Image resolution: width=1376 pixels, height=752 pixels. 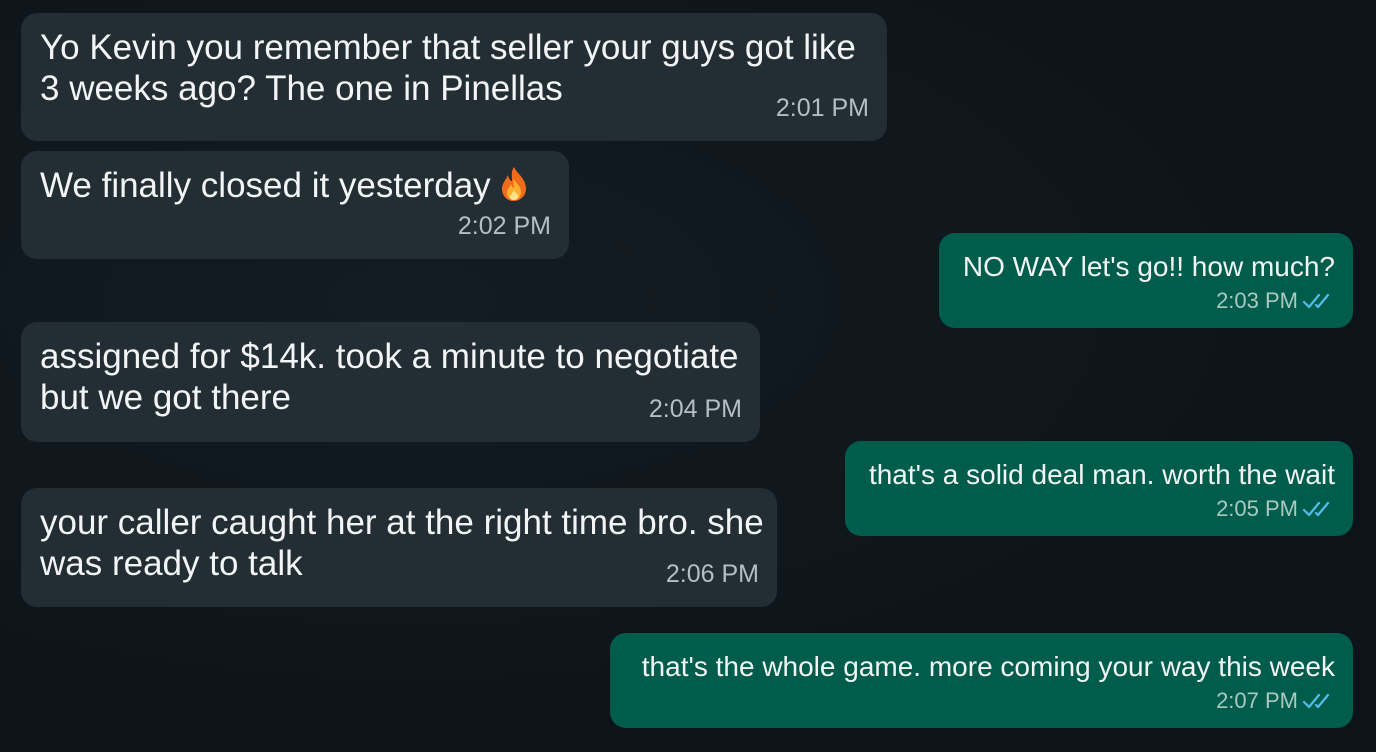 I want to click on message-meta: 2:01 PM, so click(x=822, y=108).